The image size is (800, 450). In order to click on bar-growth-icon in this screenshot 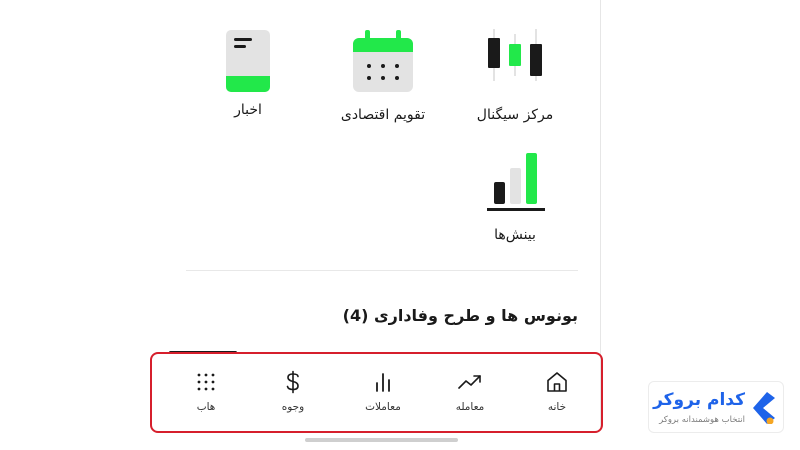, I will do `click(515, 183)`.